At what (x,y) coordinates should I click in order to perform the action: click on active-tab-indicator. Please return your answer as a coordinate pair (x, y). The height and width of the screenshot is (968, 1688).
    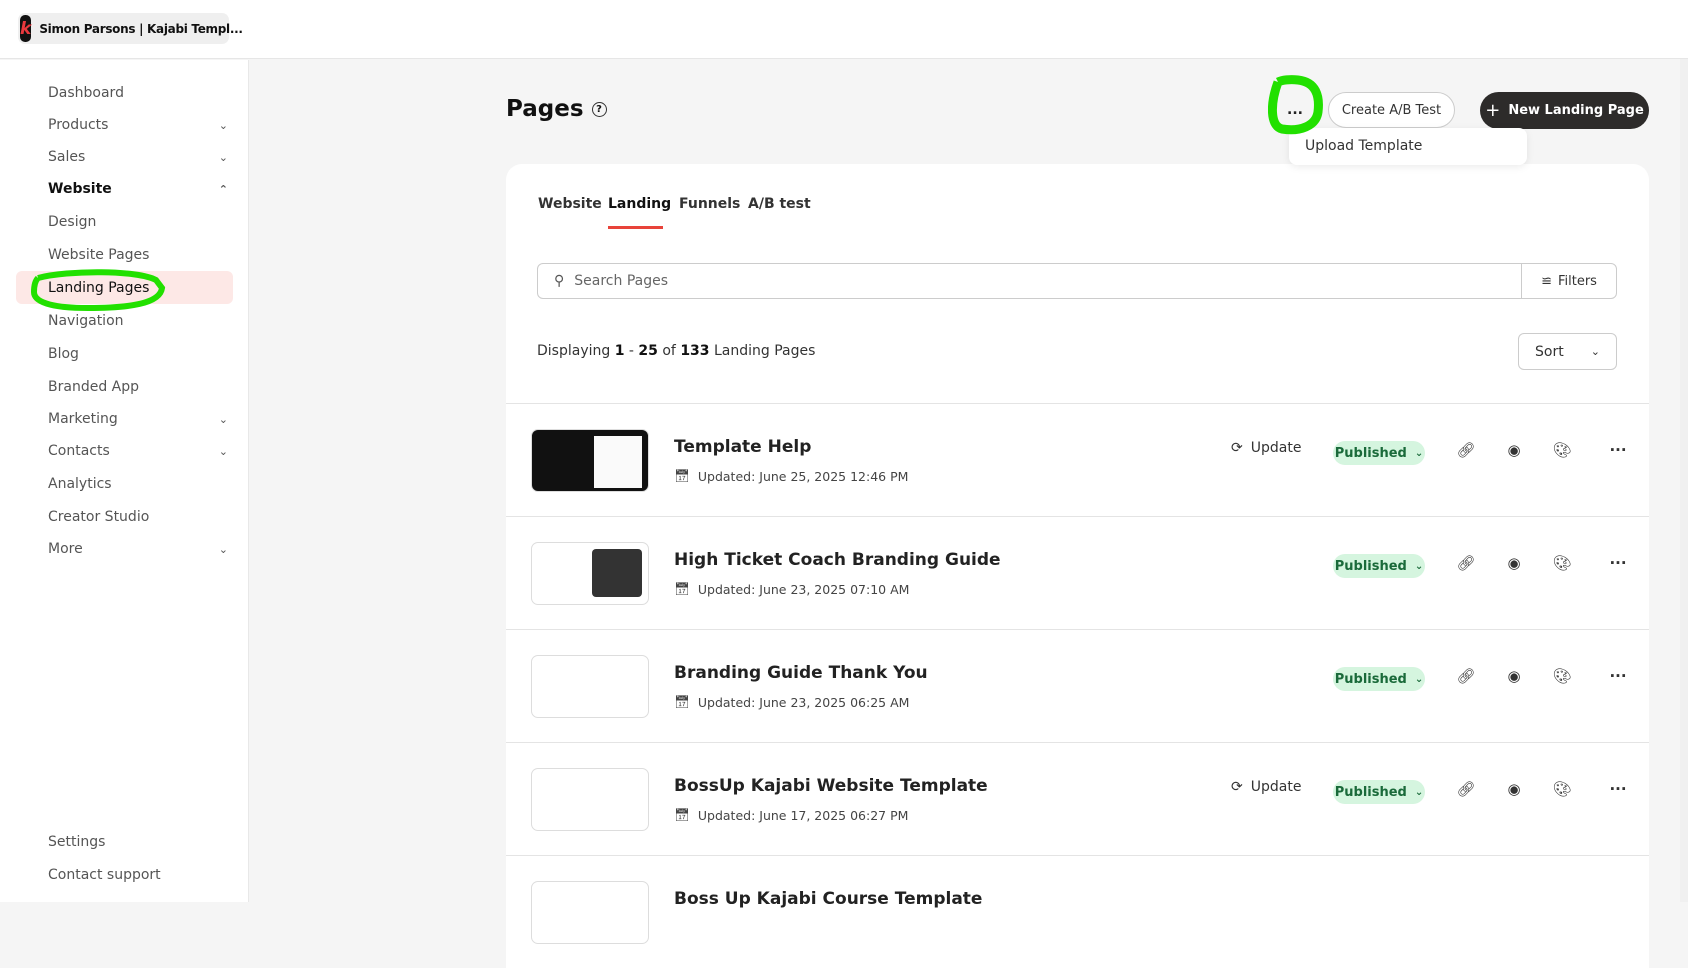
    Looking at the image, I should click on (635, 227).